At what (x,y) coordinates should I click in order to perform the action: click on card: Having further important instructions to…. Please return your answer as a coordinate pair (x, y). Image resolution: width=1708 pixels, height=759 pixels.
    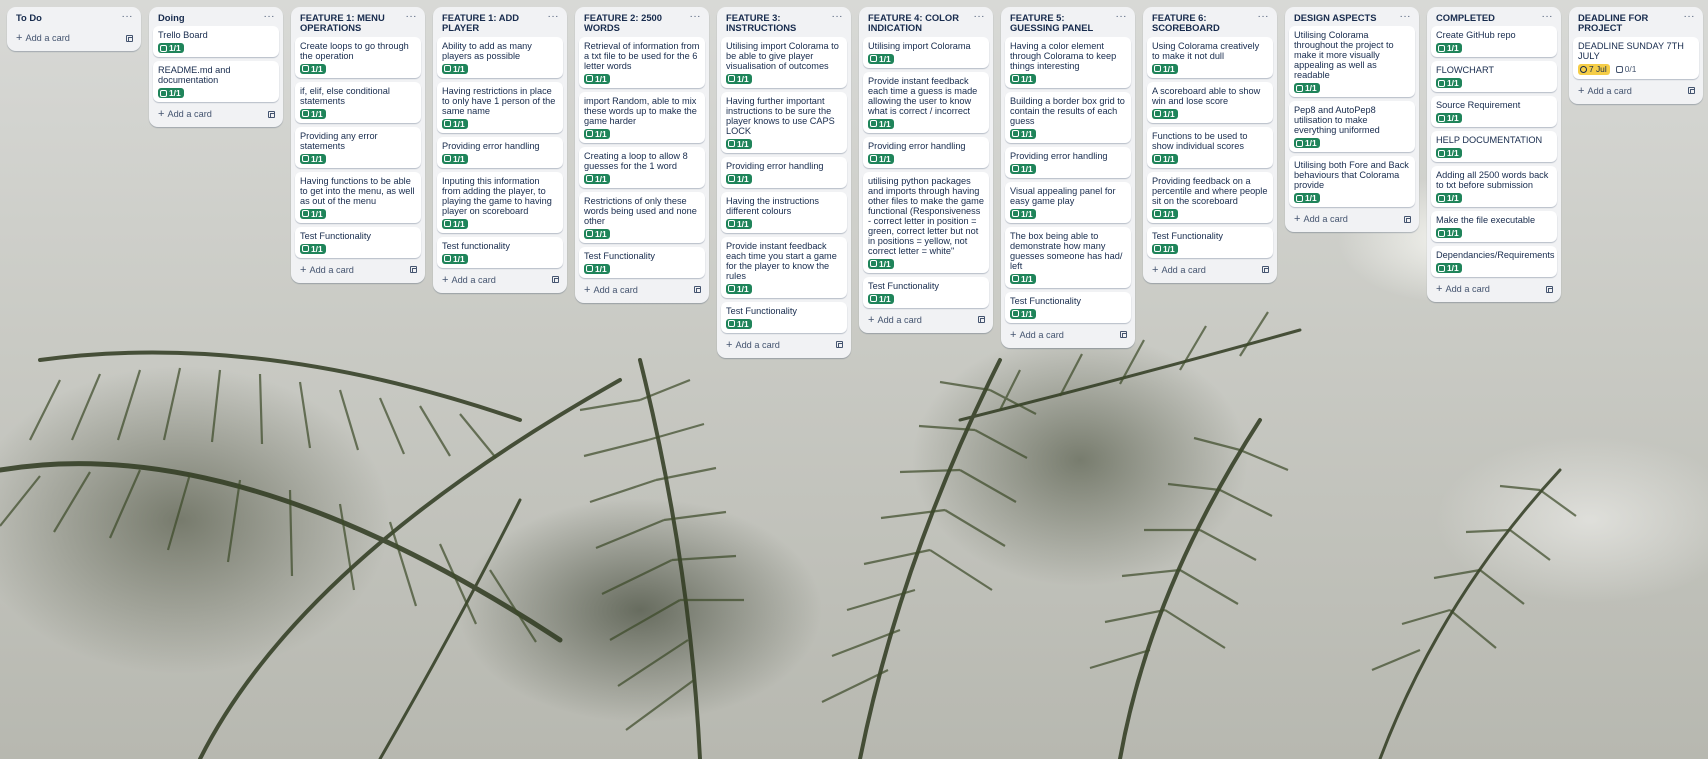
    Looking at the image, I should click on (784, 122).